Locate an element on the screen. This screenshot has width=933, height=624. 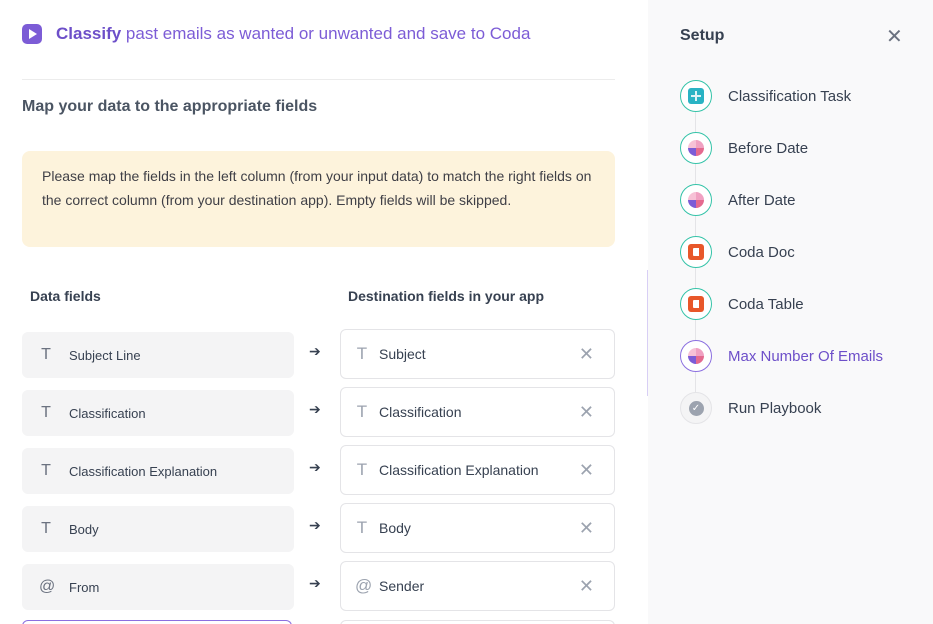
step-coda-table: Coda Table is located at coordinates (742, 304).